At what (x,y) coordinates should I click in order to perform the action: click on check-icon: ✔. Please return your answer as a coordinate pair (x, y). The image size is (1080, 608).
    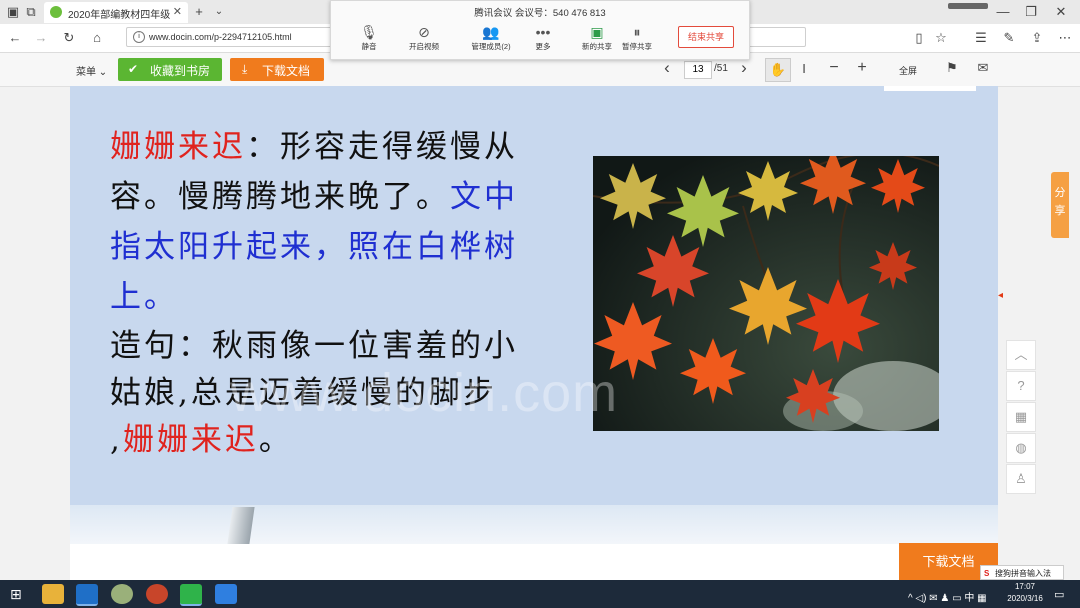
    Looking at the image, I should click on (133, 69).